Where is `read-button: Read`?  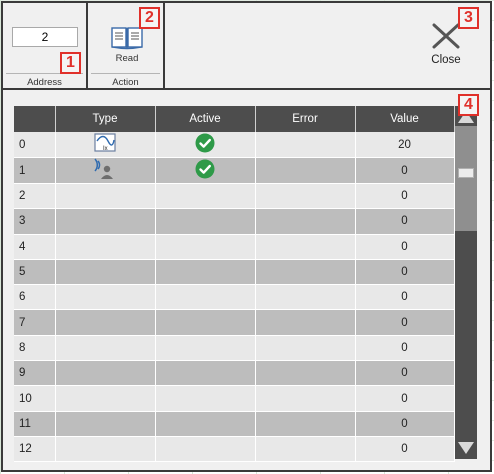 read-button: Read is located at coordinates (127, 48).